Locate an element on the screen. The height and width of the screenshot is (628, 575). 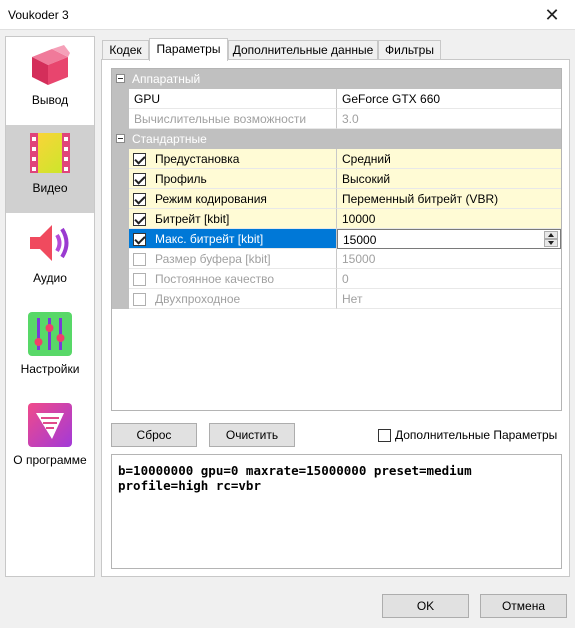
sidebar-item-label: Вывод is located at coordinates (50, 100).